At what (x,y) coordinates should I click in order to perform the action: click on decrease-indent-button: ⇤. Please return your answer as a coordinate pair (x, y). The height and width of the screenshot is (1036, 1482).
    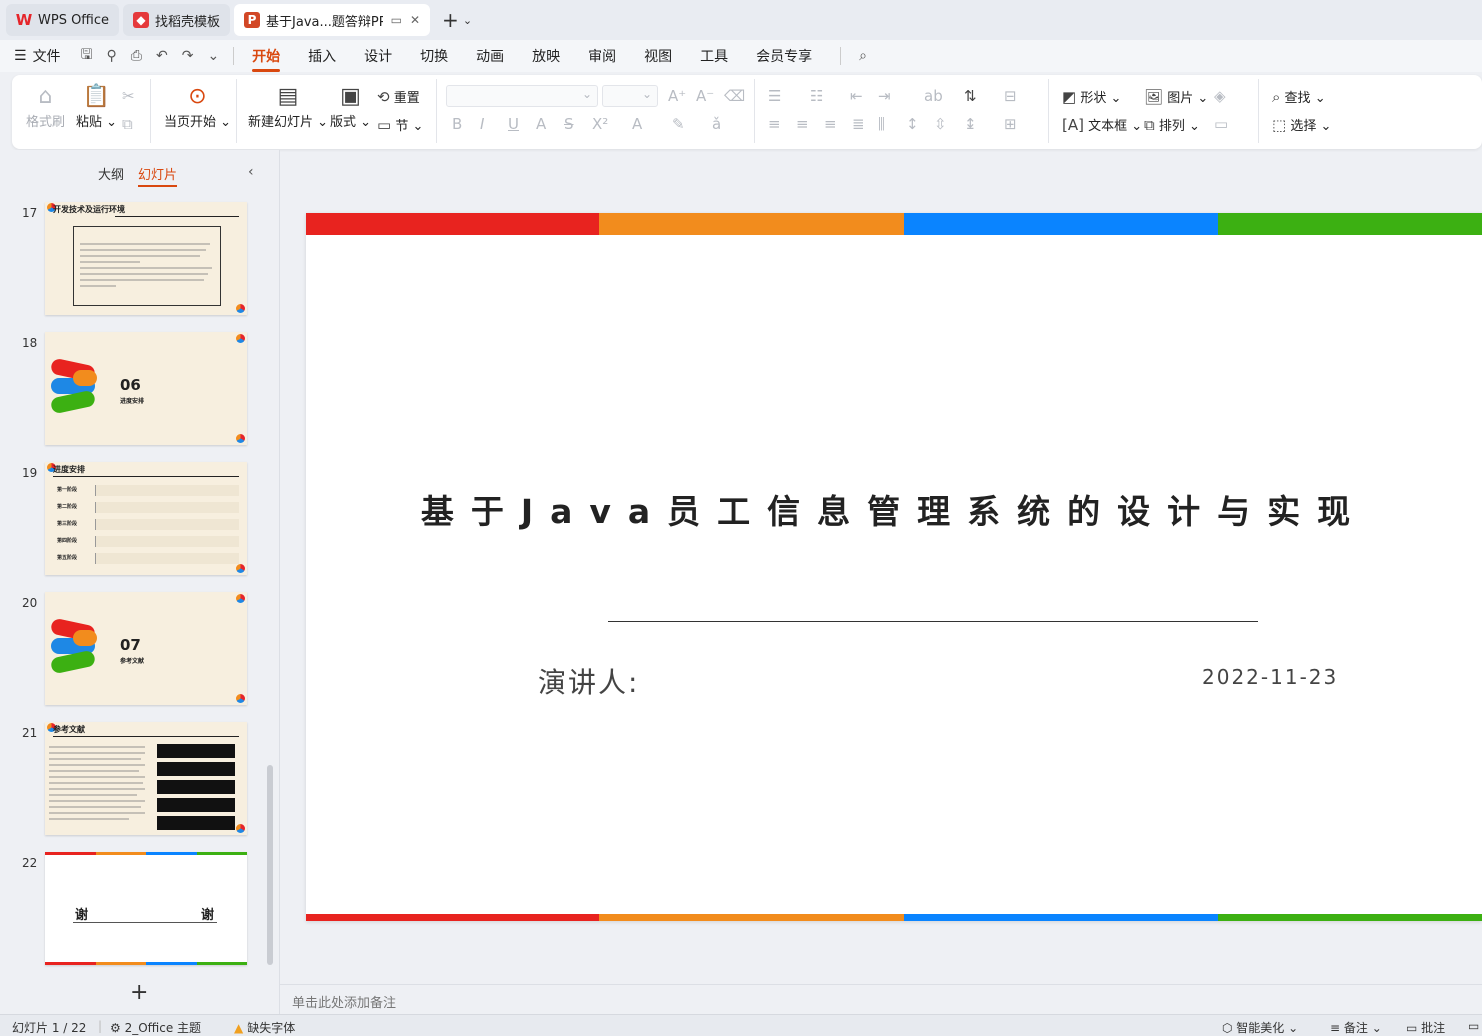
    Looking at the image, I should click on (856, 96).